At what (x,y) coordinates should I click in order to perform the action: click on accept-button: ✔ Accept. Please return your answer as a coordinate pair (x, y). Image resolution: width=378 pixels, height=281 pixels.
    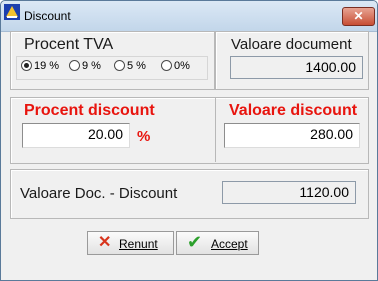
    Looking at the image, I should click on (217, 243).